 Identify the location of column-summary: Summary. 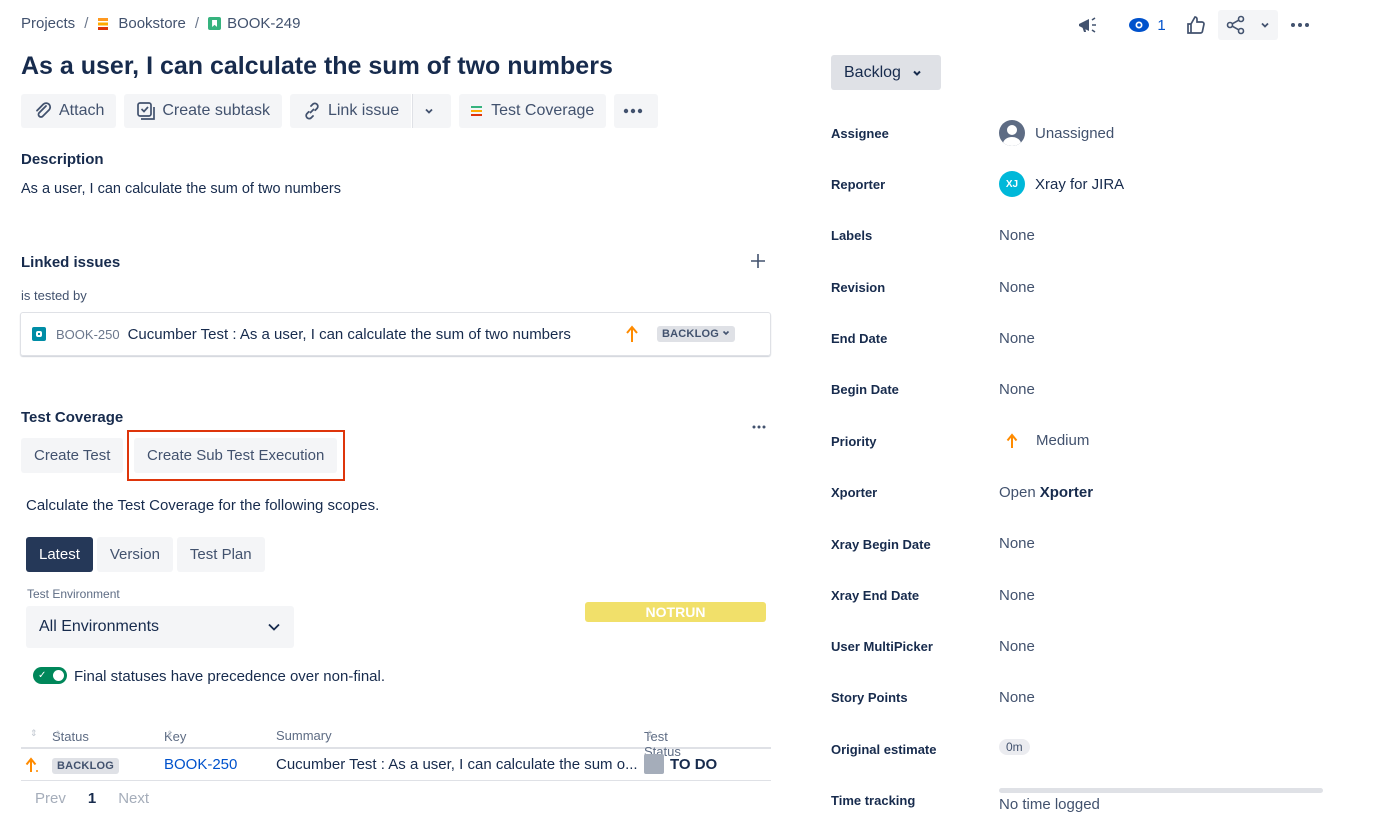
(304, 735).